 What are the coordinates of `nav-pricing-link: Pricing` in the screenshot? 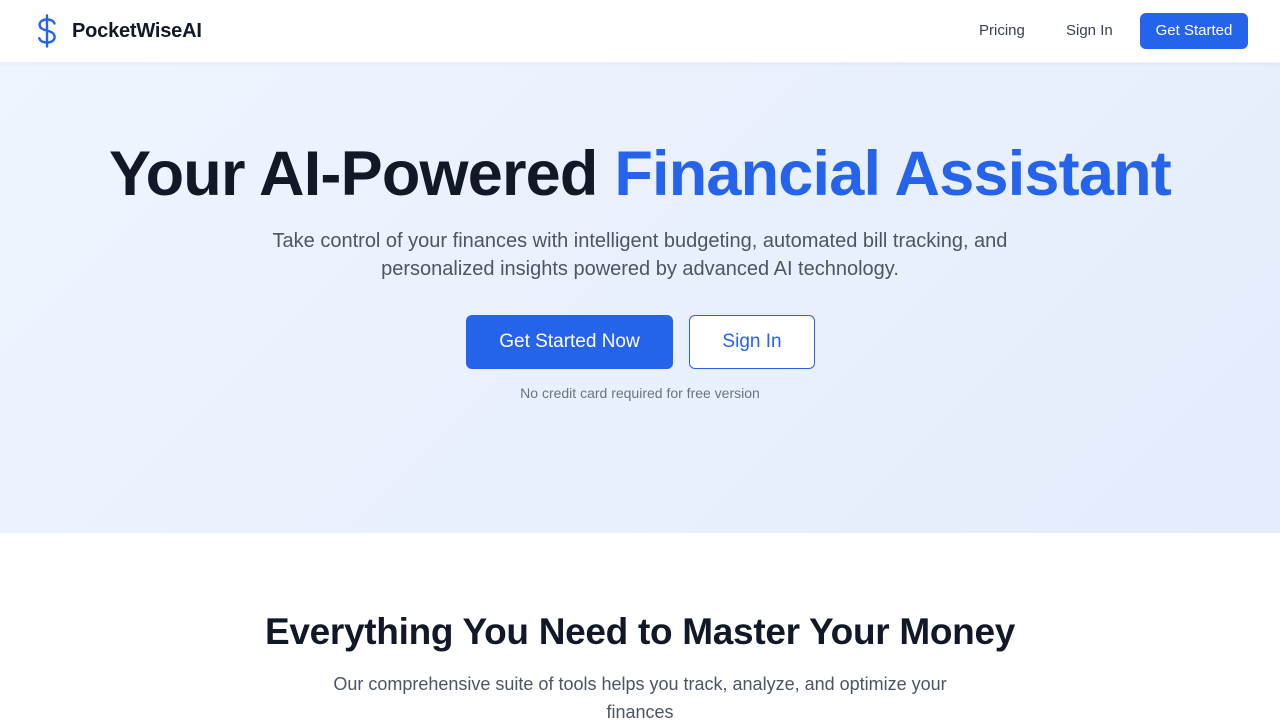 It's located at (1002, 31).